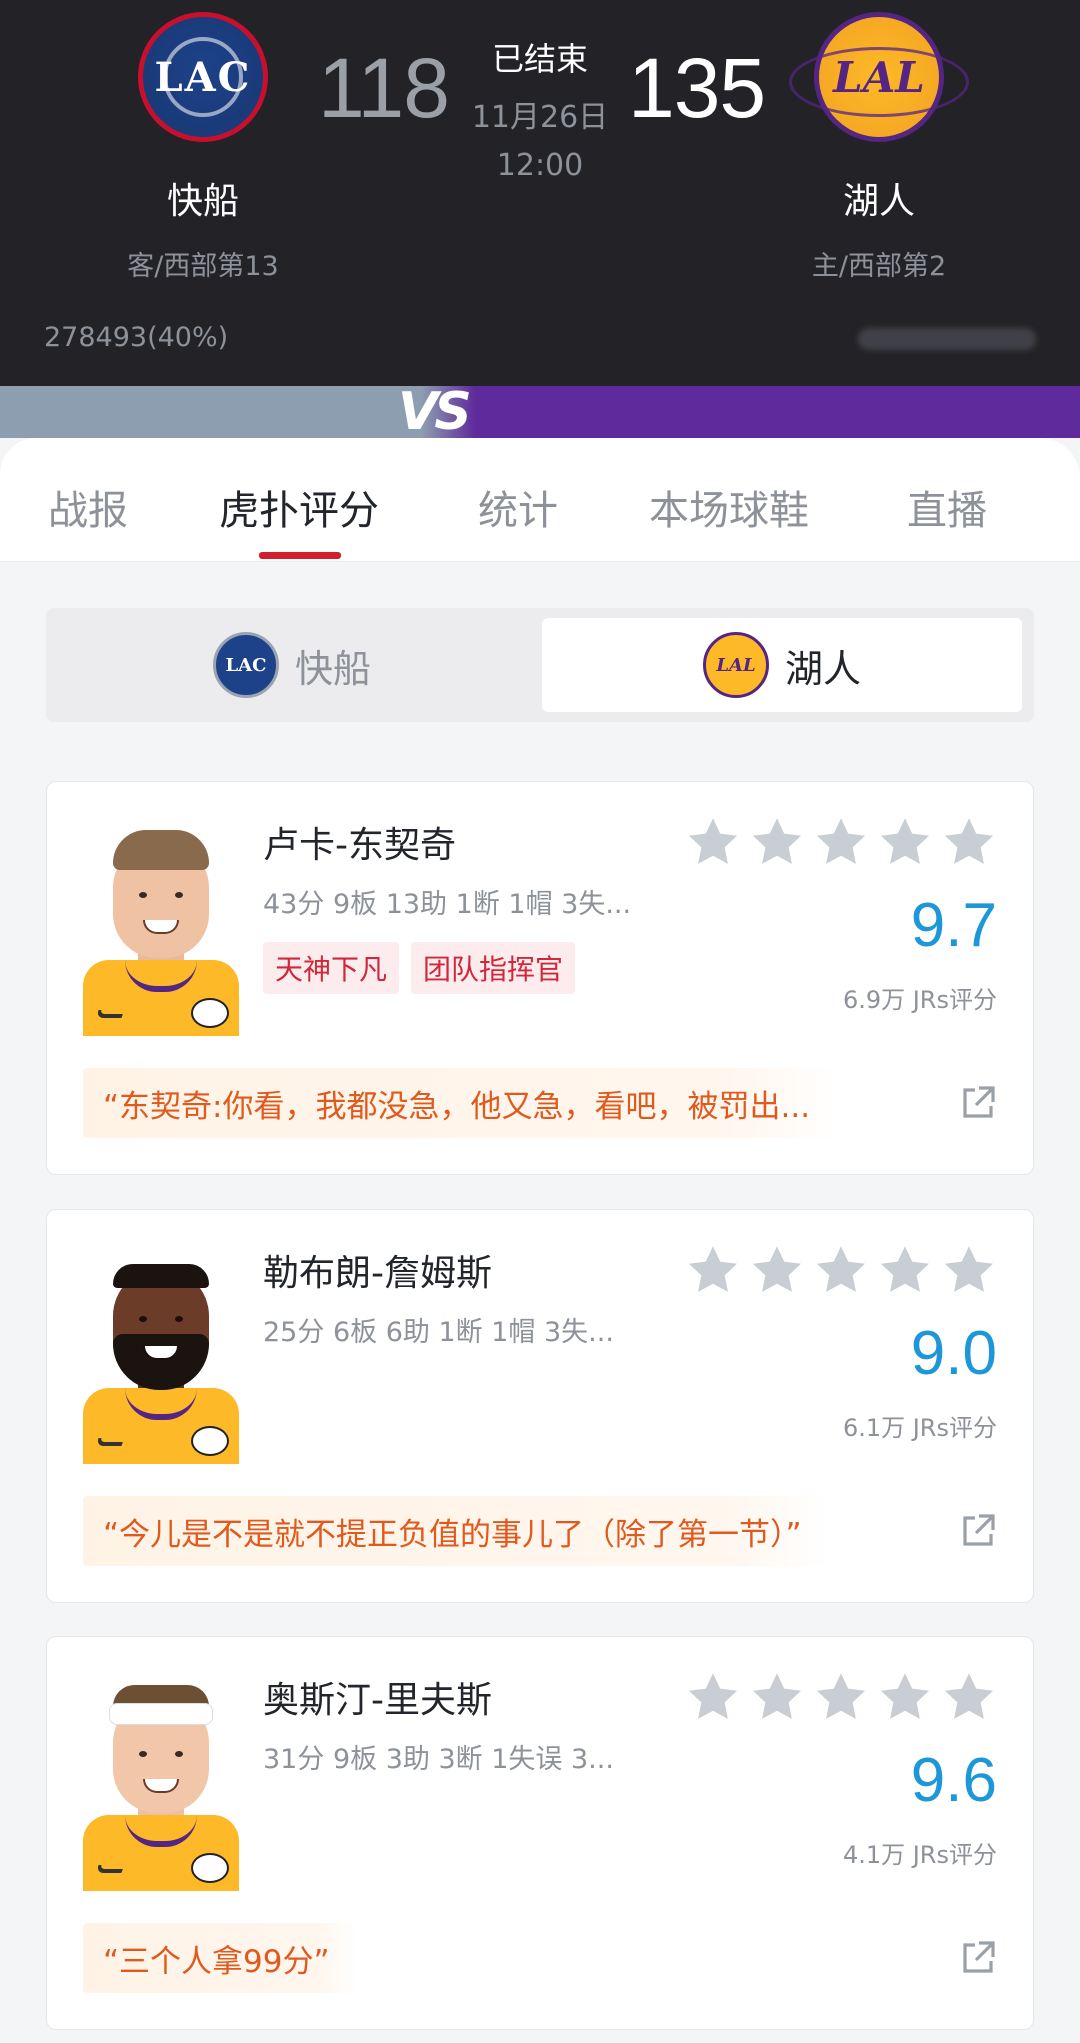 This screenshot has height=2043, width=1080. I want to click on tab-report: 战报, so click(88, 507).